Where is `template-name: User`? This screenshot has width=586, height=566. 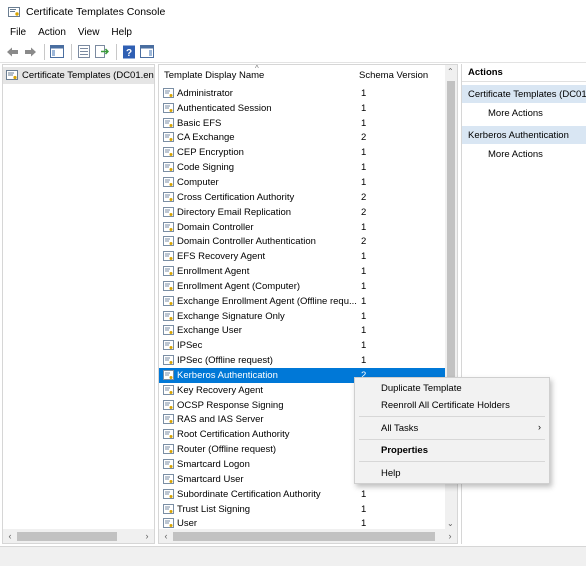 template-name: User is located at coordinates (187, 524).